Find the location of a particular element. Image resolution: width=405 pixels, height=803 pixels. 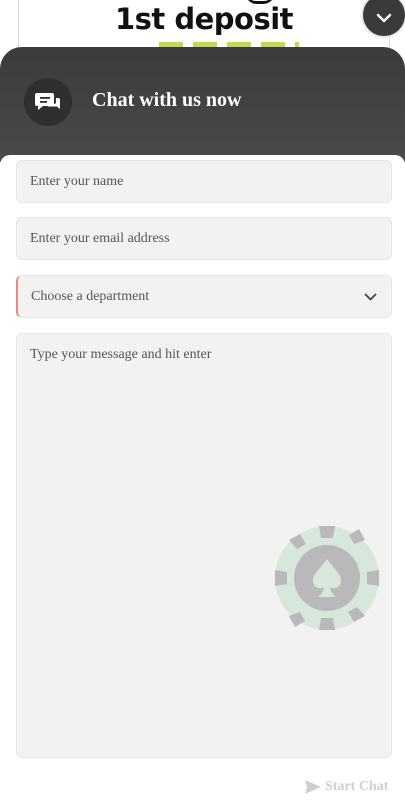

department-placeholder: Choose a department is located at coordinates (90, 296).